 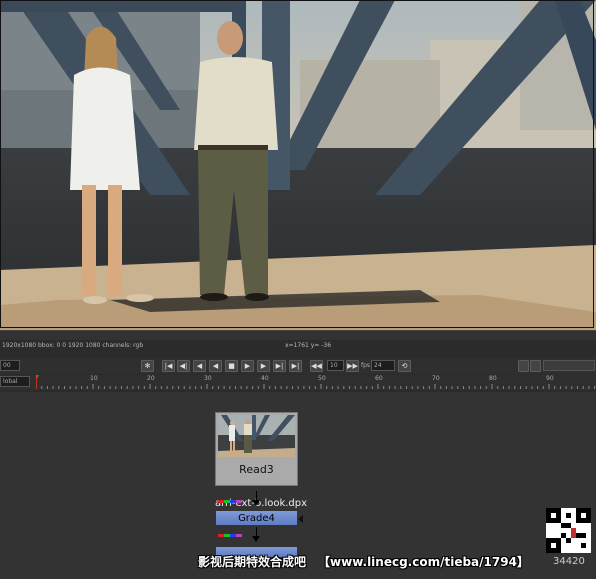 What do you see at coordinates (215, 366) in the screenshot?
I see `play-backward-button: ◀` at bounding box center [215, 366].